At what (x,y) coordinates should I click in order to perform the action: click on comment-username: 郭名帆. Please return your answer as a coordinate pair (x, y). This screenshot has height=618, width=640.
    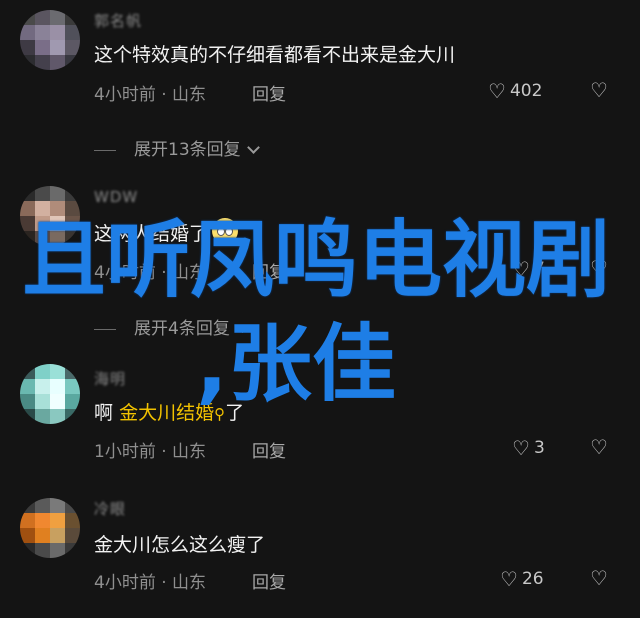
    Looking at the image, I should click on (118, 20).